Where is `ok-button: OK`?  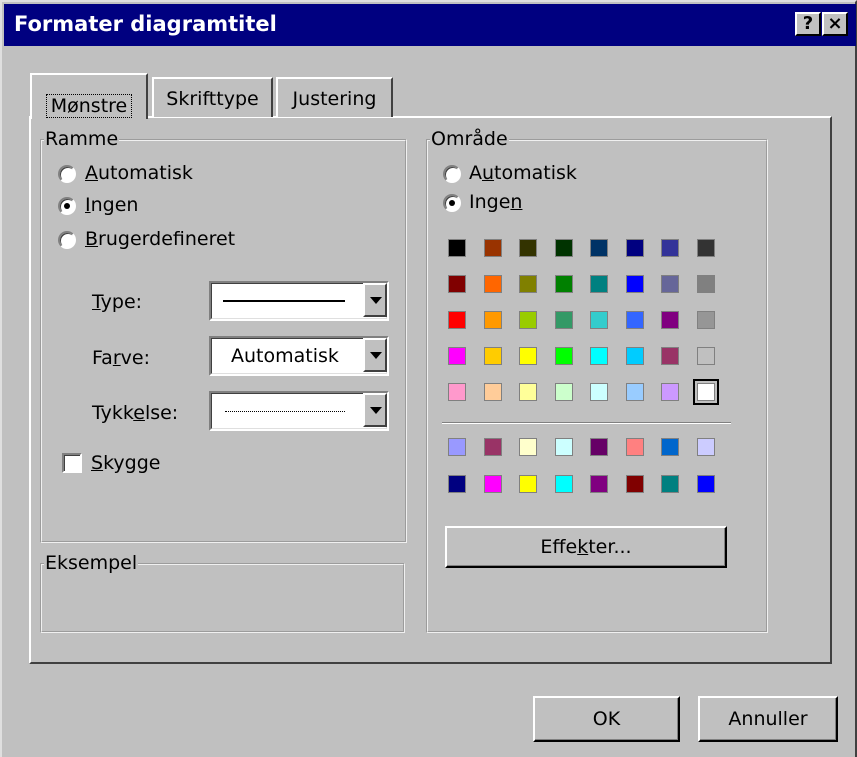 ok-button: OK is located at coordinates (606, 719).